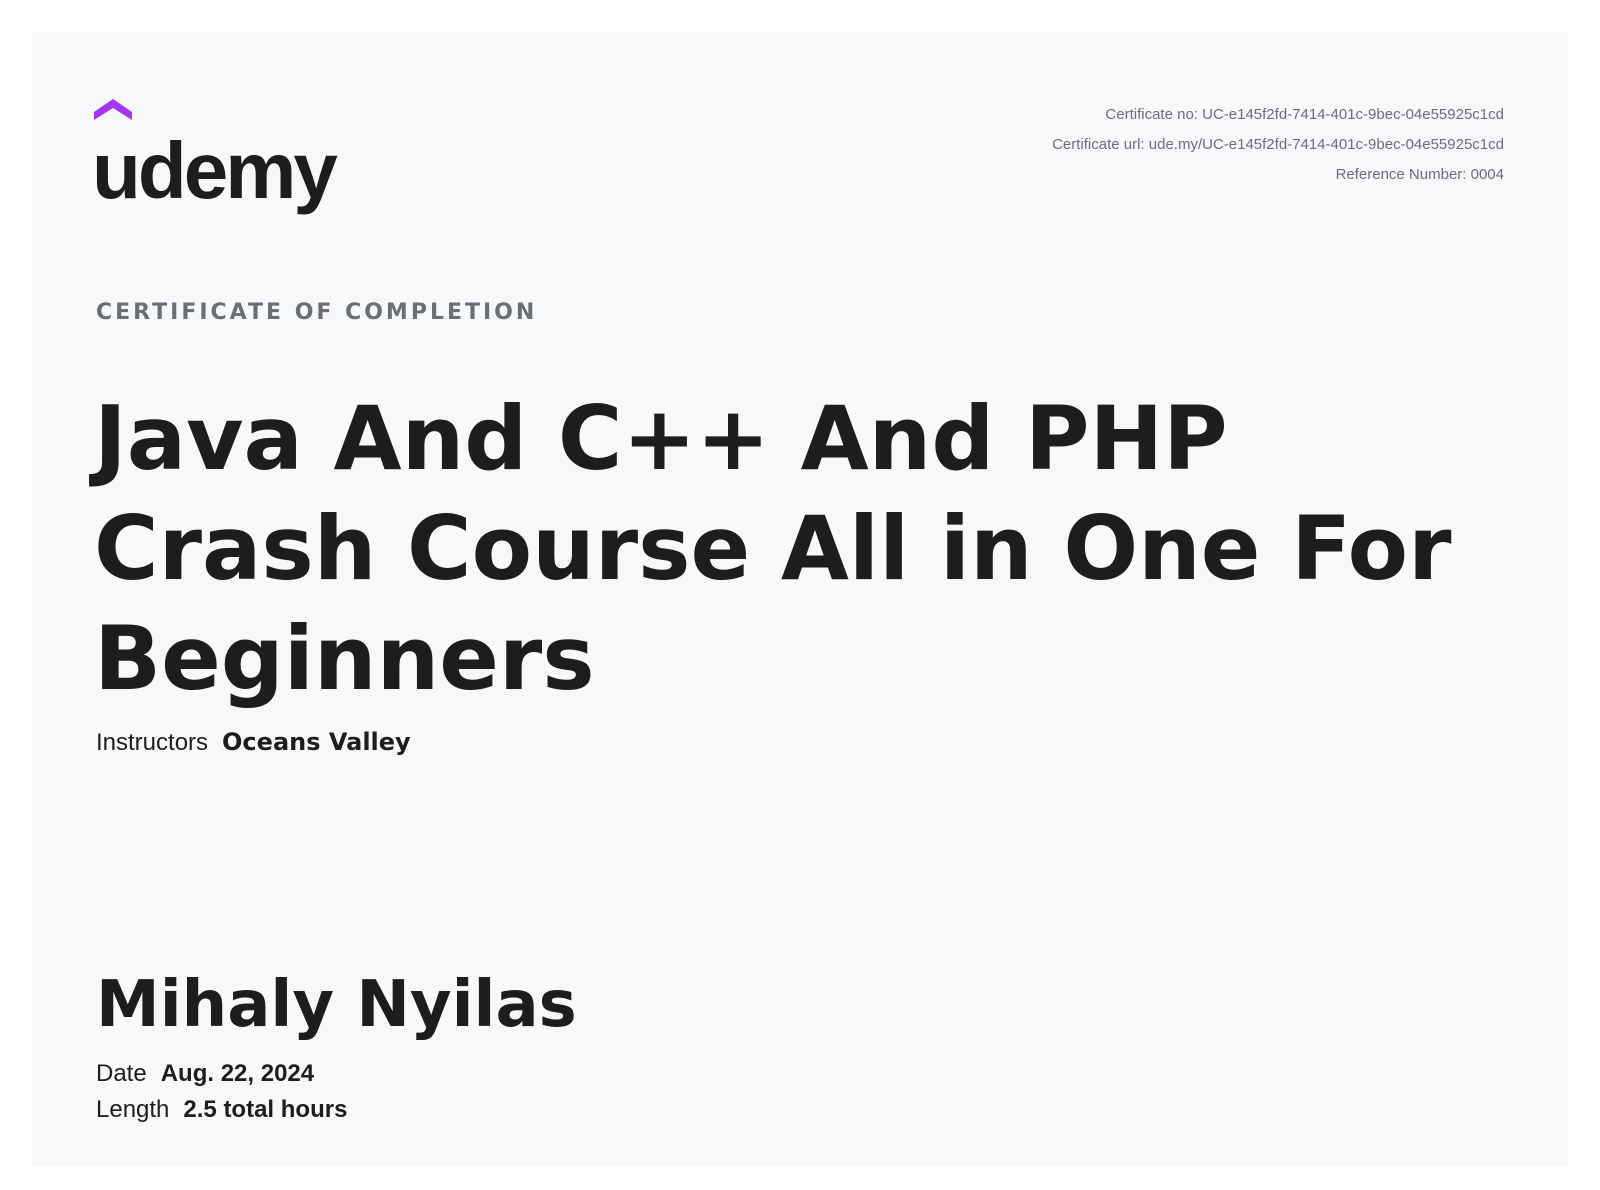  Describe the element at coordinates (121, 1073) in the screenshot. I see `date-label: Date` at that location.